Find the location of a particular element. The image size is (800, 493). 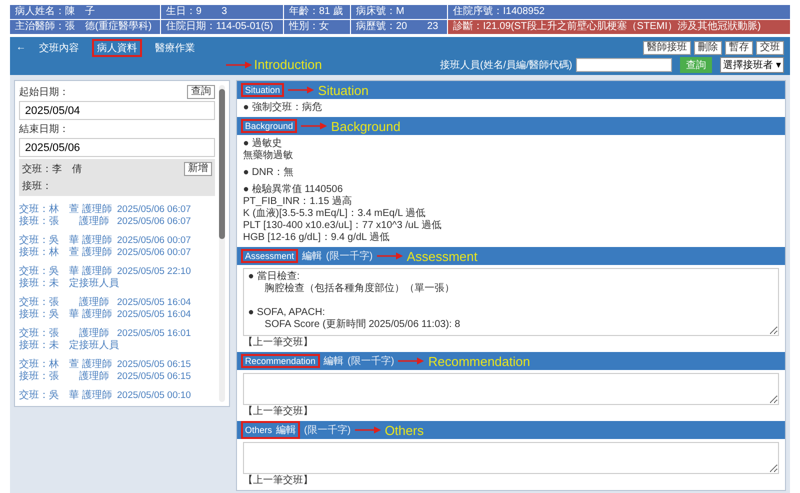

start-date-label: 起始日期： is located at coordinates (44, 92).